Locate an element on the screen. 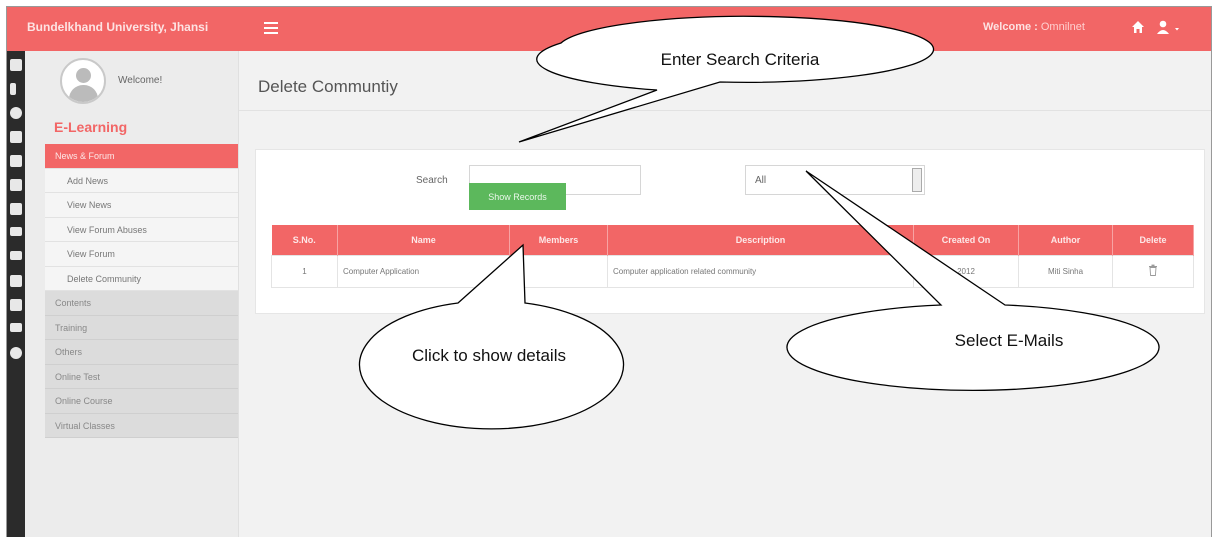  chart-rail-icon is located at coordinates (16, 281).